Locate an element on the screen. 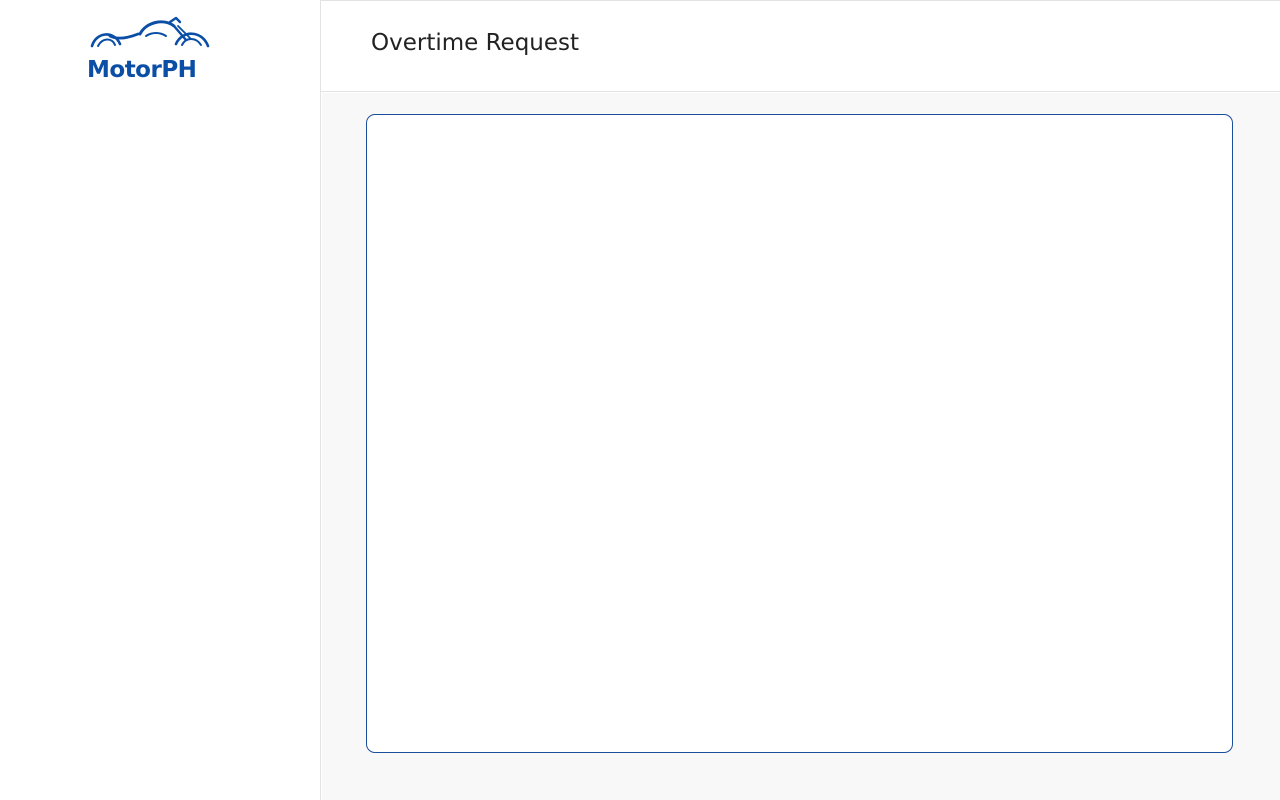 The height and width of the screenshot is (800, 1280). brand-logo: MotorPH is located at coordinates (151, 52).